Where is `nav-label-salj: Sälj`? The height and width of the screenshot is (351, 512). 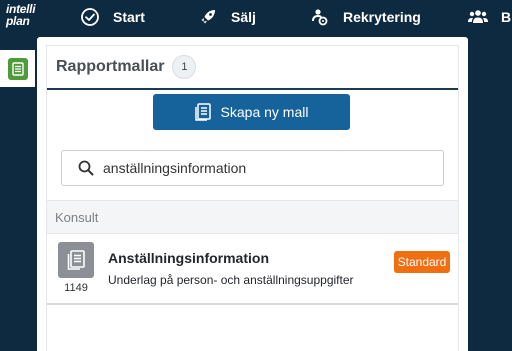 nav-label-salj: Sälj is located at coordinates (243, 17).